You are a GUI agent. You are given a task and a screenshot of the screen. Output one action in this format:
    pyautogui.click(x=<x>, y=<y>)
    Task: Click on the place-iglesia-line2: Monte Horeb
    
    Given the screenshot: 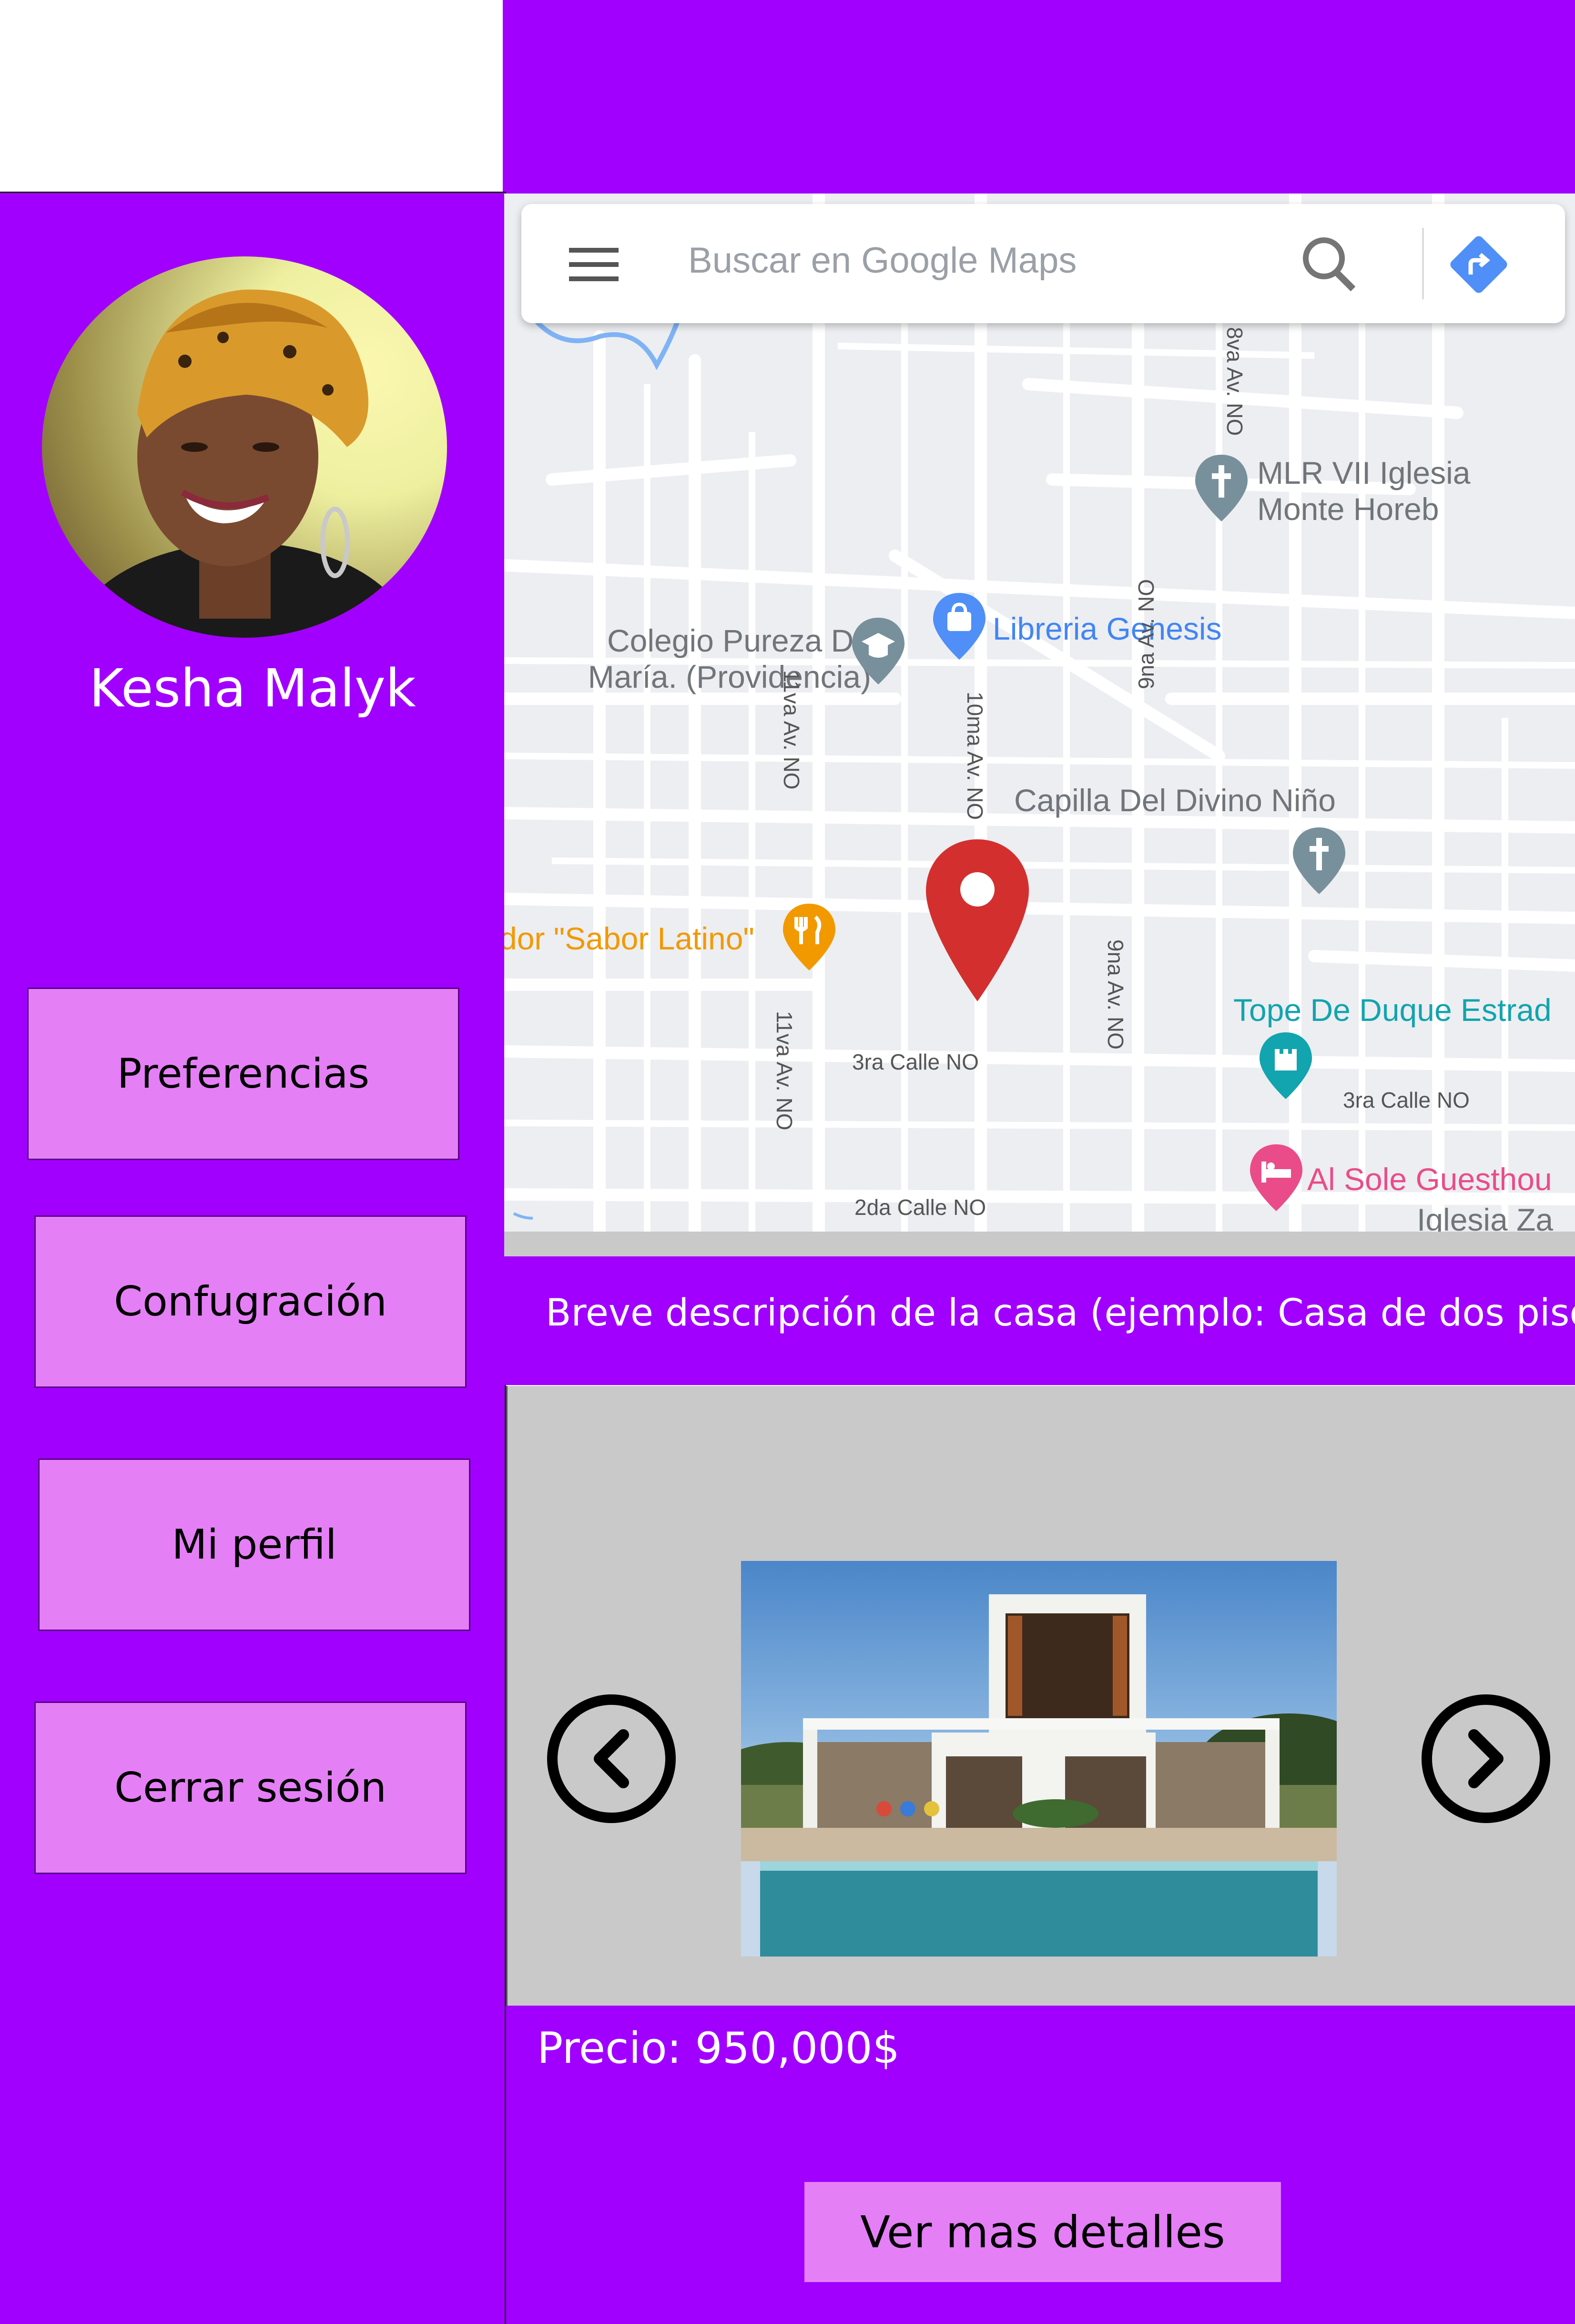 What is the action you would take?
    pyautogui.click(x=1348, y=509)
    